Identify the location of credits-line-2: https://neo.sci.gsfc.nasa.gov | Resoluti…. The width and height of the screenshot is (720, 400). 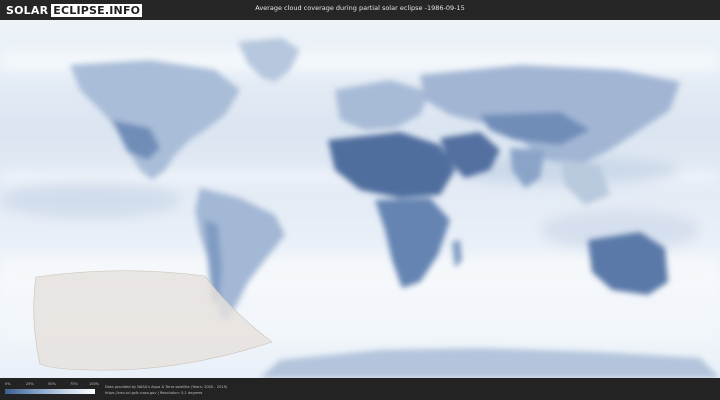
(154, 393).